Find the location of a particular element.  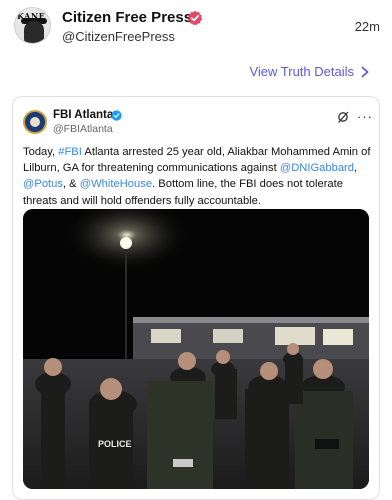

hashtag-link: #FBI is located at coordinates (70, 152).